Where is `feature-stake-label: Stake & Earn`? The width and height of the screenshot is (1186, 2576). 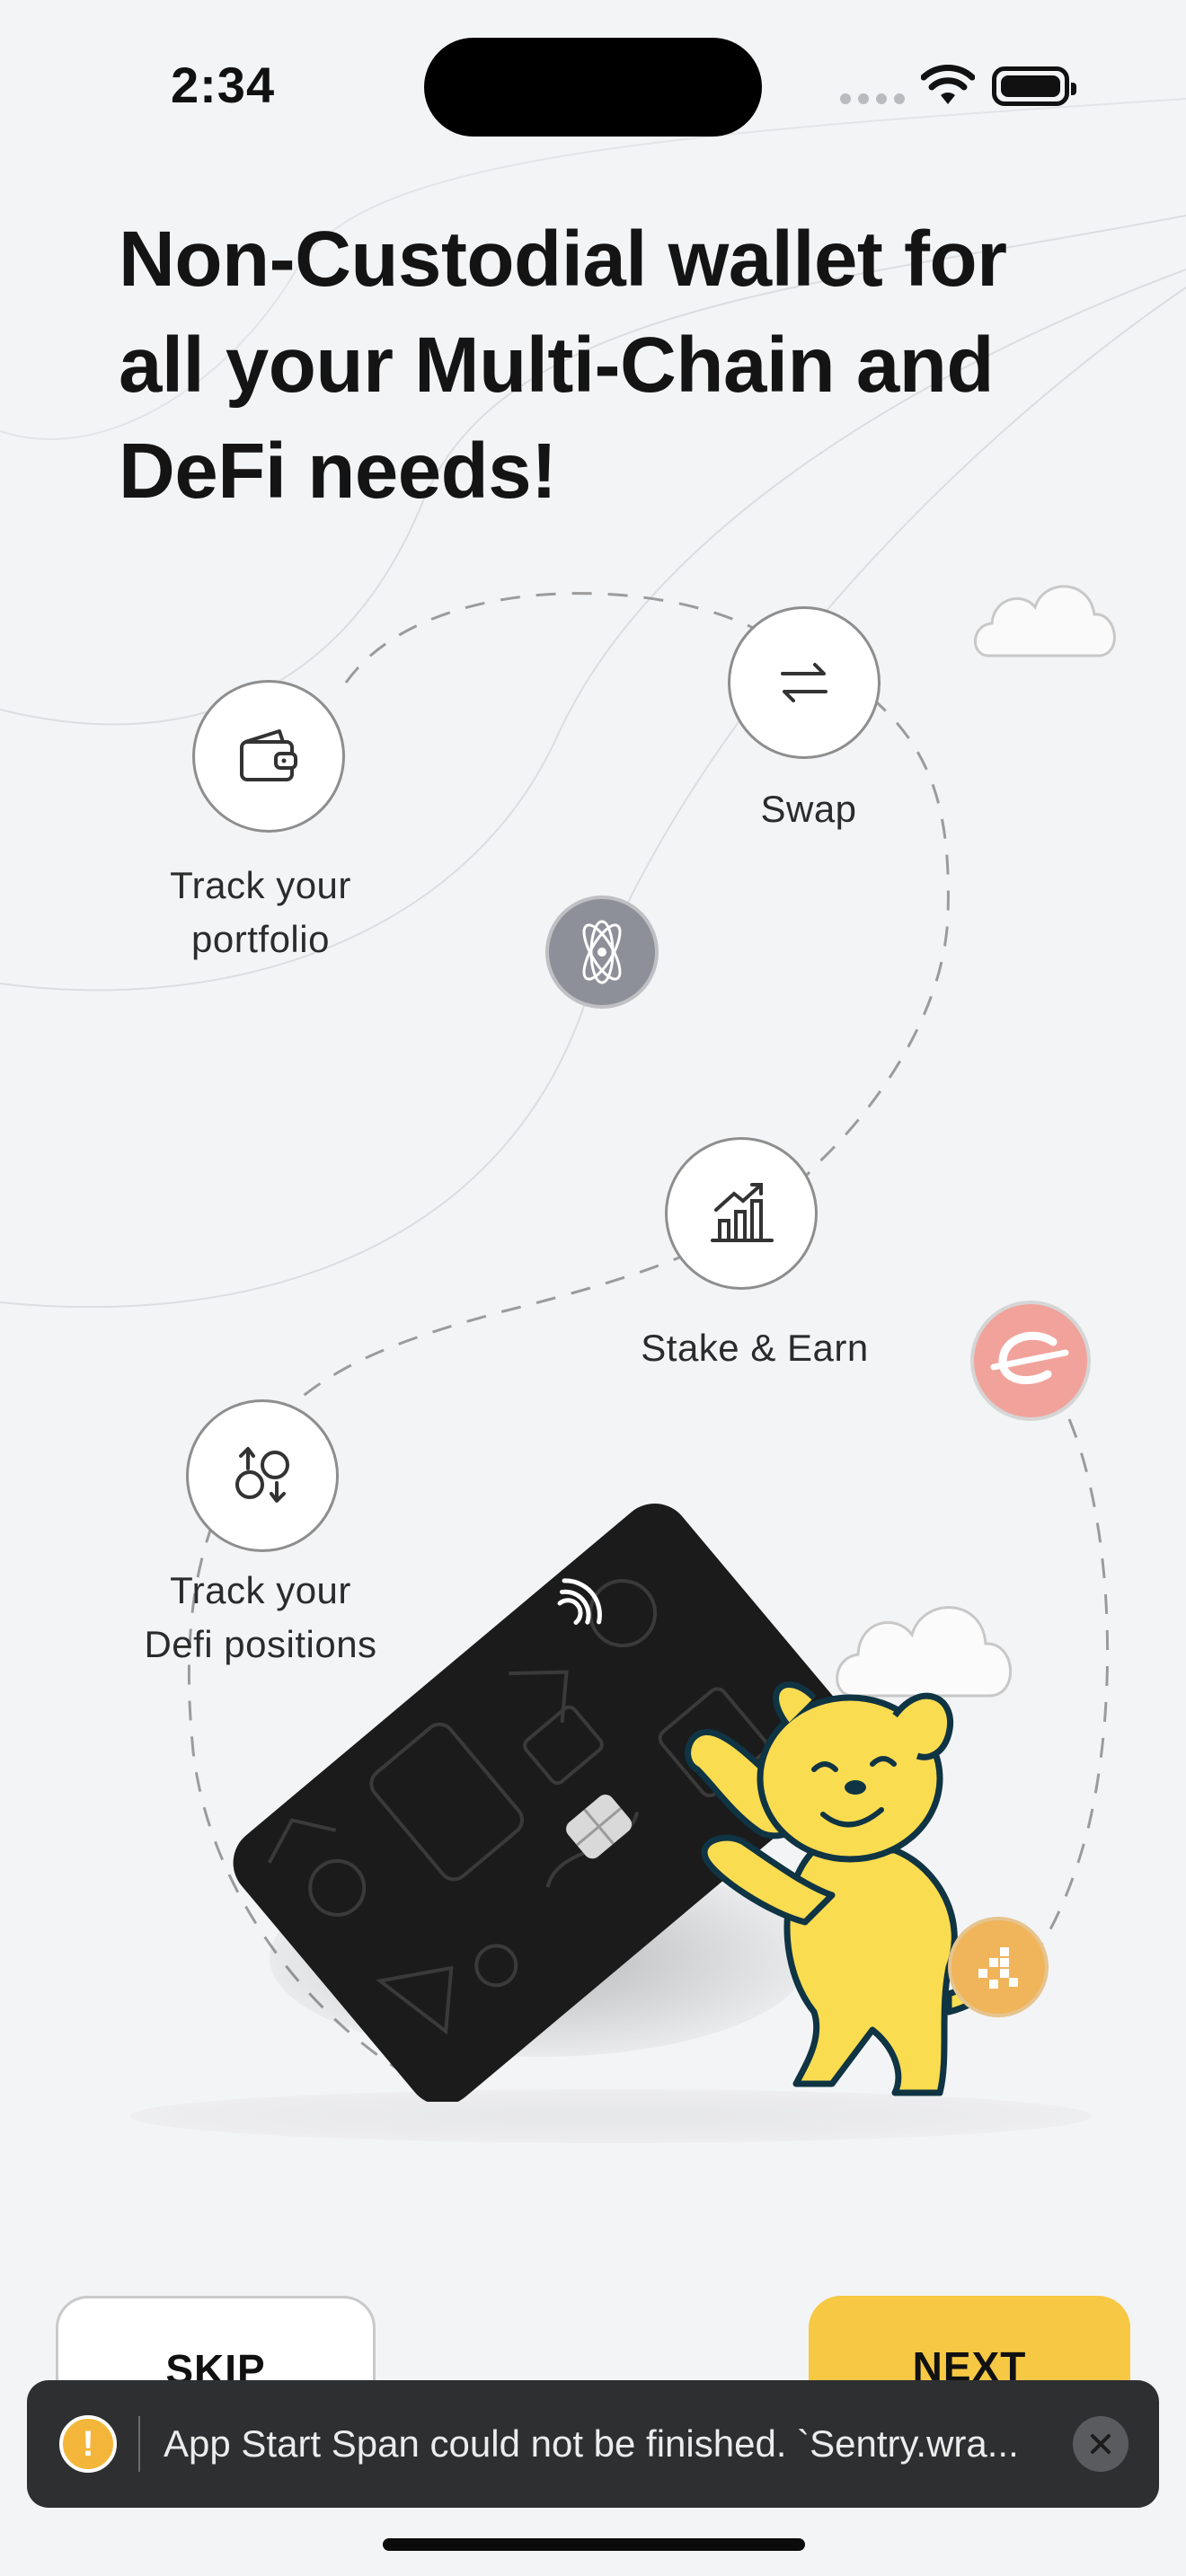
feature-stake-label: Stake & Earn is located at coordinates (755, 1348).